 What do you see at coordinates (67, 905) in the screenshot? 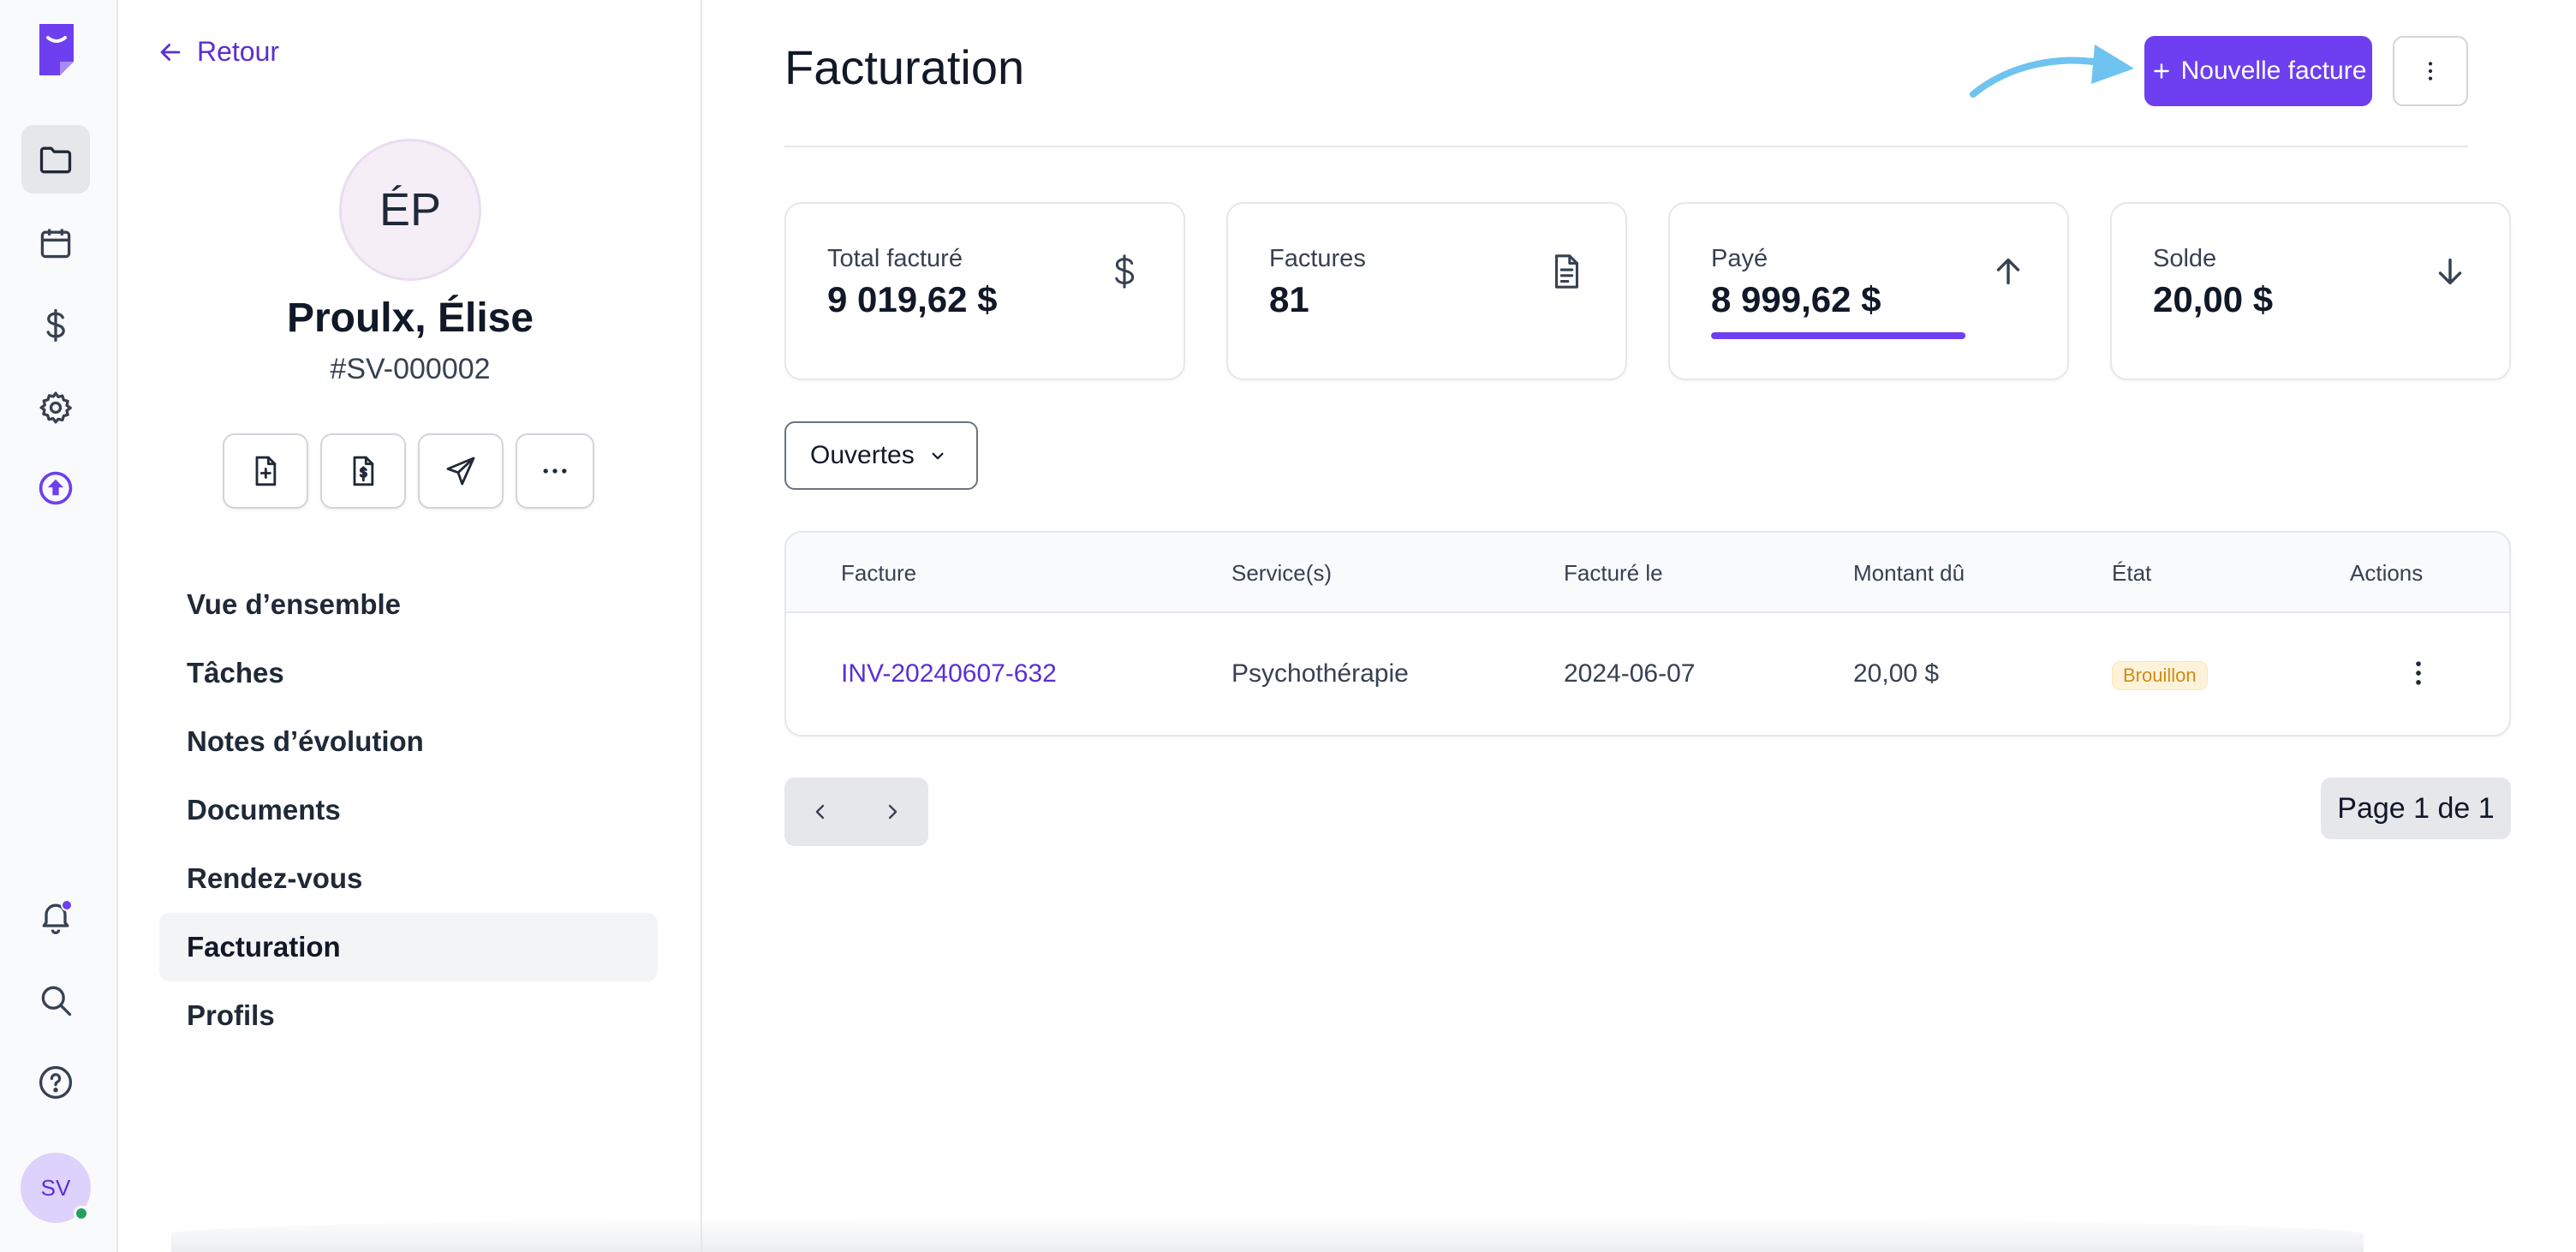
I see `notification-dot` at bounding box center [67, 905].